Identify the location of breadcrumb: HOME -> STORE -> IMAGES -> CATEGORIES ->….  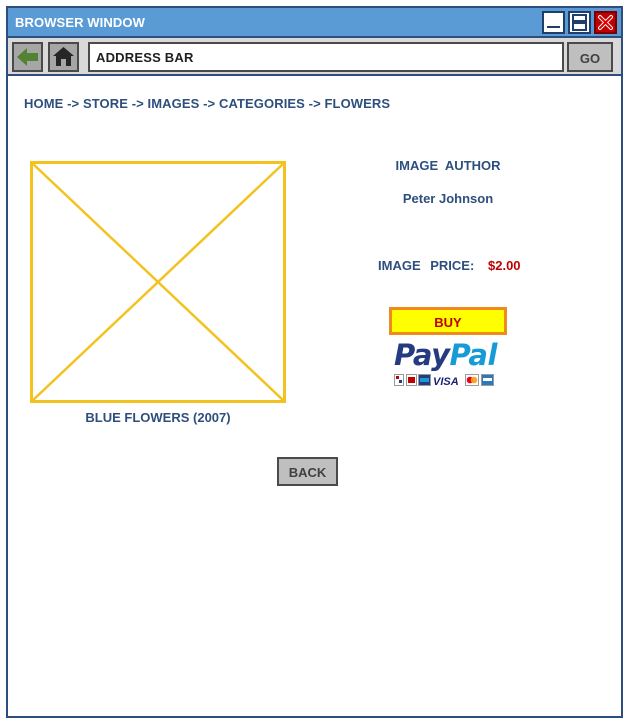
(207, 103).